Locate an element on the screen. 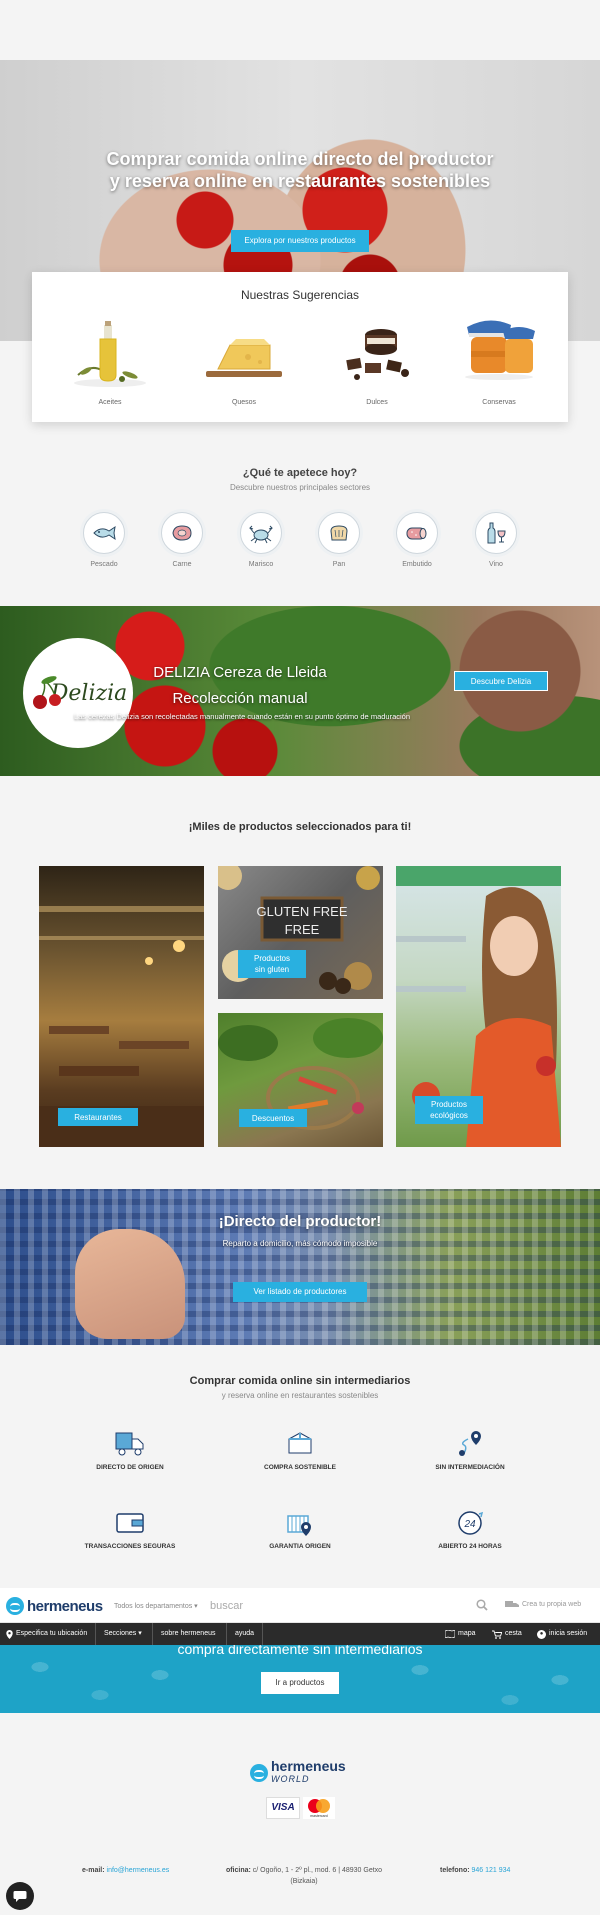 The height and width of the screenshot is (1915, 600). gluten-free-button-line1: Productos is located at coordinates (272, 958).